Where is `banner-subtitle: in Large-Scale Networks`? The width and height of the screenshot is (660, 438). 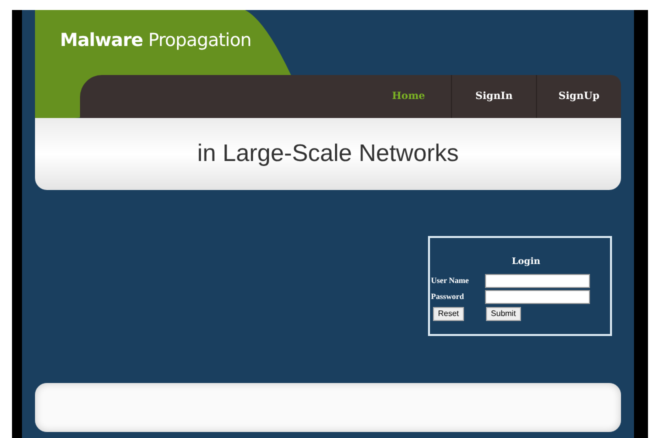
banner-subtitle: in Large-Scale Networks is located at coordinates (328, 154).